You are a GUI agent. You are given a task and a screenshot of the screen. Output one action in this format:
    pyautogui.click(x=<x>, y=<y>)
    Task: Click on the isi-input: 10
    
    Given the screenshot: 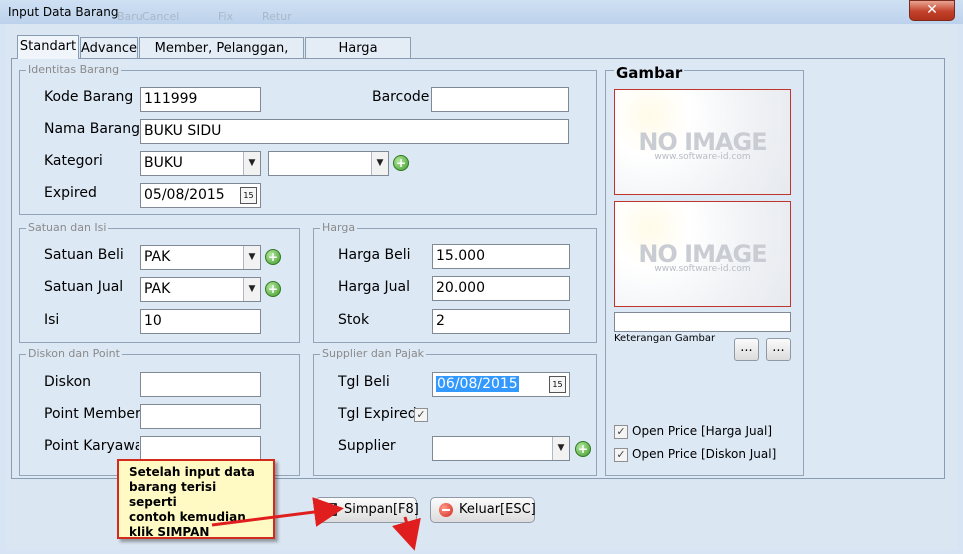 What is the action you would take?
    pyautogui.click(x=200, y=321)
    